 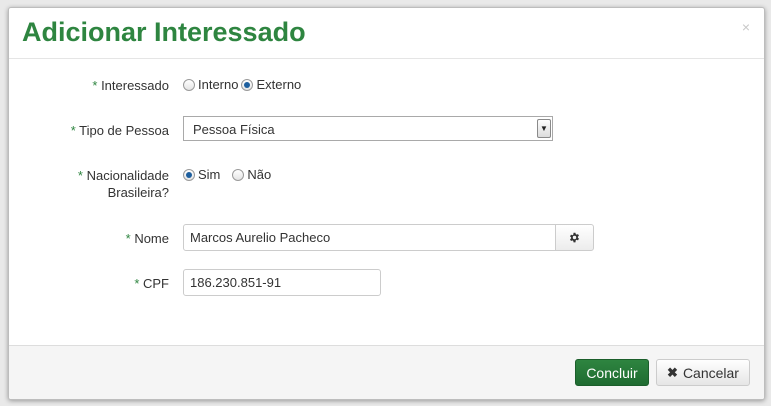 I want to click on cancelar-button: ✖ Cancelar, so click(x=703, y=372).